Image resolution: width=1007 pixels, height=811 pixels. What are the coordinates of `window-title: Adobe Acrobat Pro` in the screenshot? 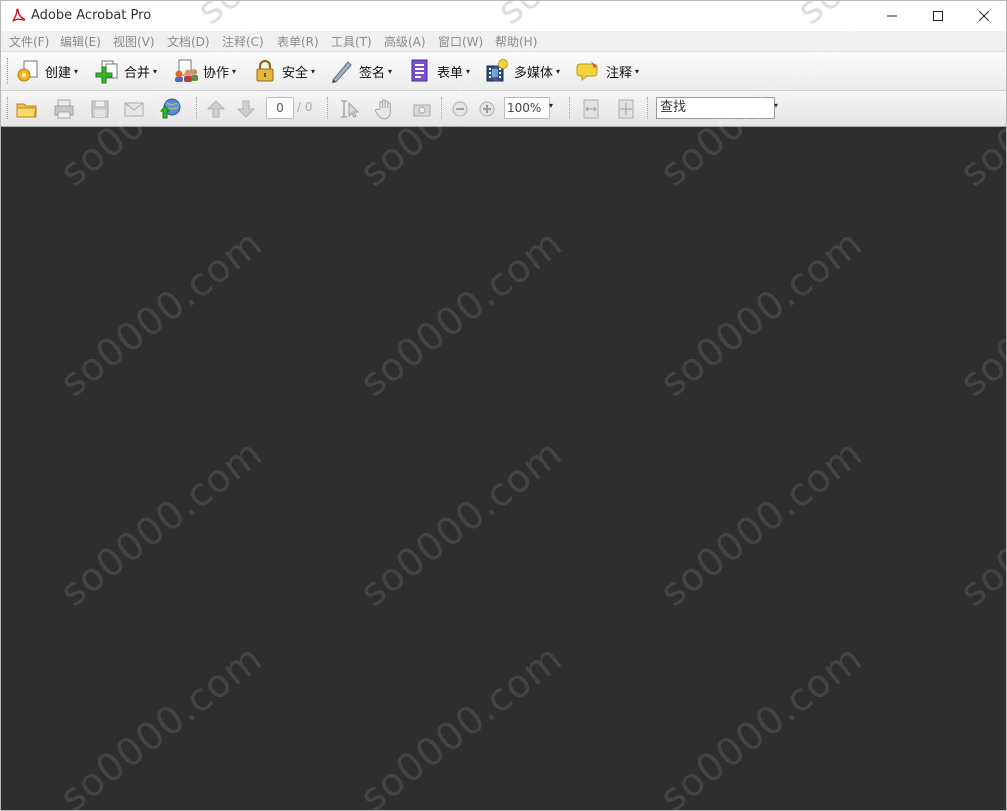 It's located at (91, 15).